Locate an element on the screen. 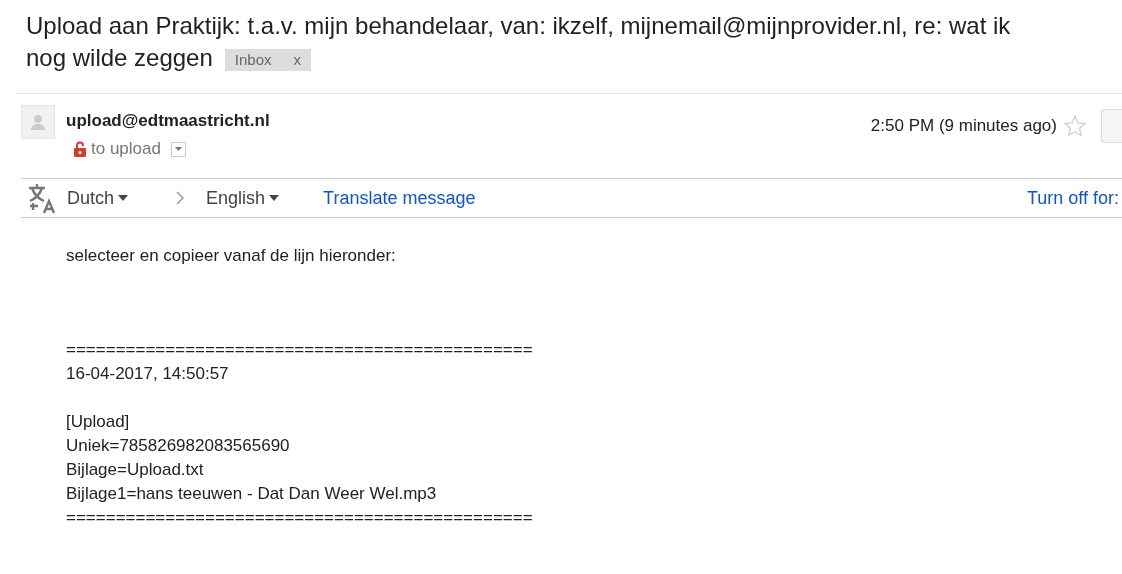 The height and width of the screenshot is (574, 1122). avatar-icon is located at coordinates (38, 122).